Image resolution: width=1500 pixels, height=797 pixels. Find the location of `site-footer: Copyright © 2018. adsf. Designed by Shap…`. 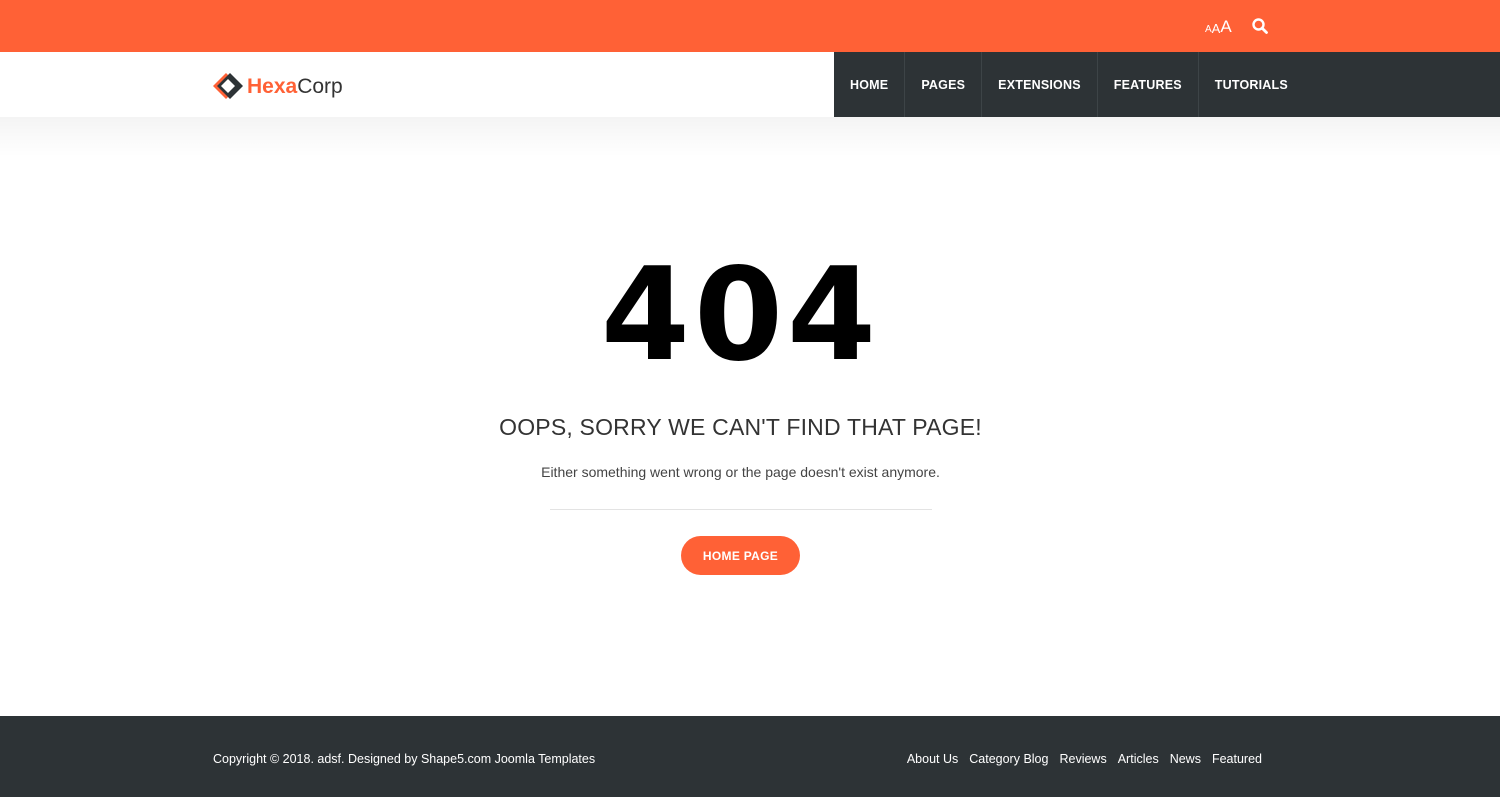

site-footer: Copyright © 2018. adsf. Designed by Shap… is located at coordinates (750, 756).